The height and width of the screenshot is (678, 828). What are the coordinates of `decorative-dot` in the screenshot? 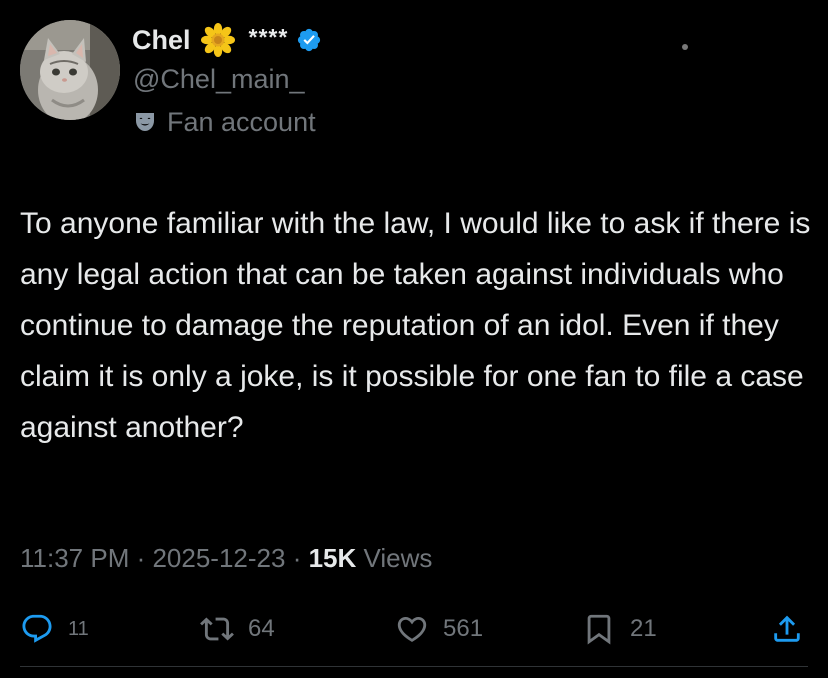 It's located at (685, 47).